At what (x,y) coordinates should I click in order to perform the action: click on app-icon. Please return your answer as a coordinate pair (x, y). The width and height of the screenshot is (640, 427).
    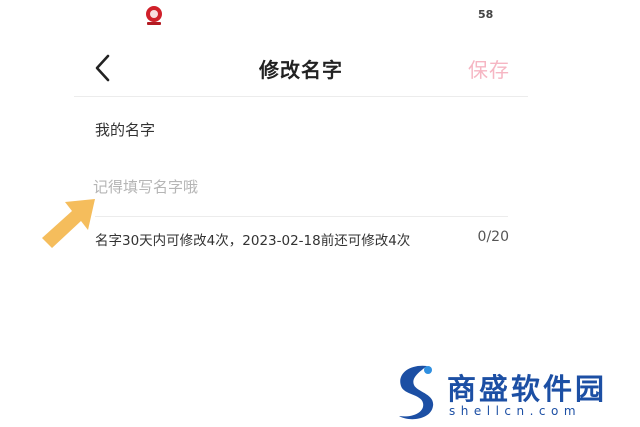
    Looking at the image, I should click on (154, 15).